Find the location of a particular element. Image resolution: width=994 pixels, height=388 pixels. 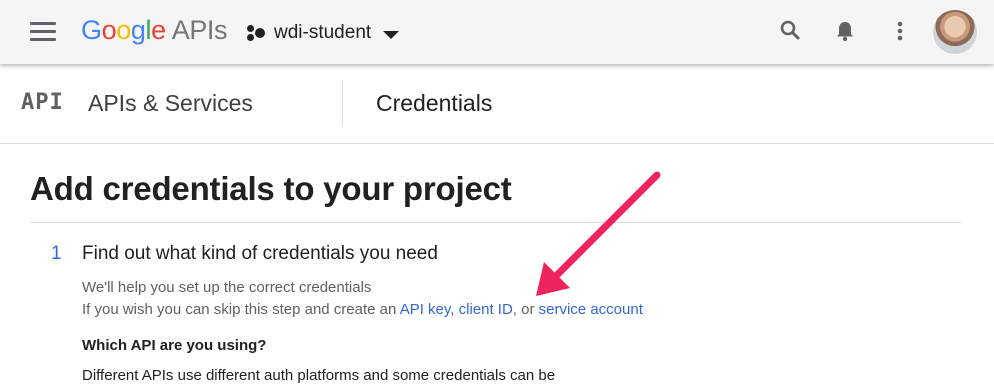

logo-apis-text: APIs is located at coordinates (199, 30).